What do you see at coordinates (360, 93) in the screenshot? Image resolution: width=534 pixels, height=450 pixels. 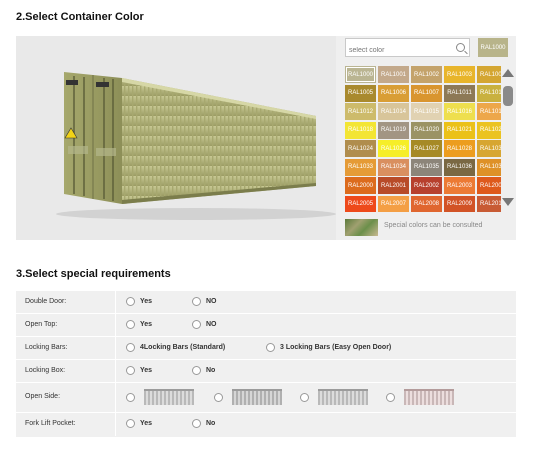 I see `color-swatch: RAL1005` at bounding box center [360, 93].